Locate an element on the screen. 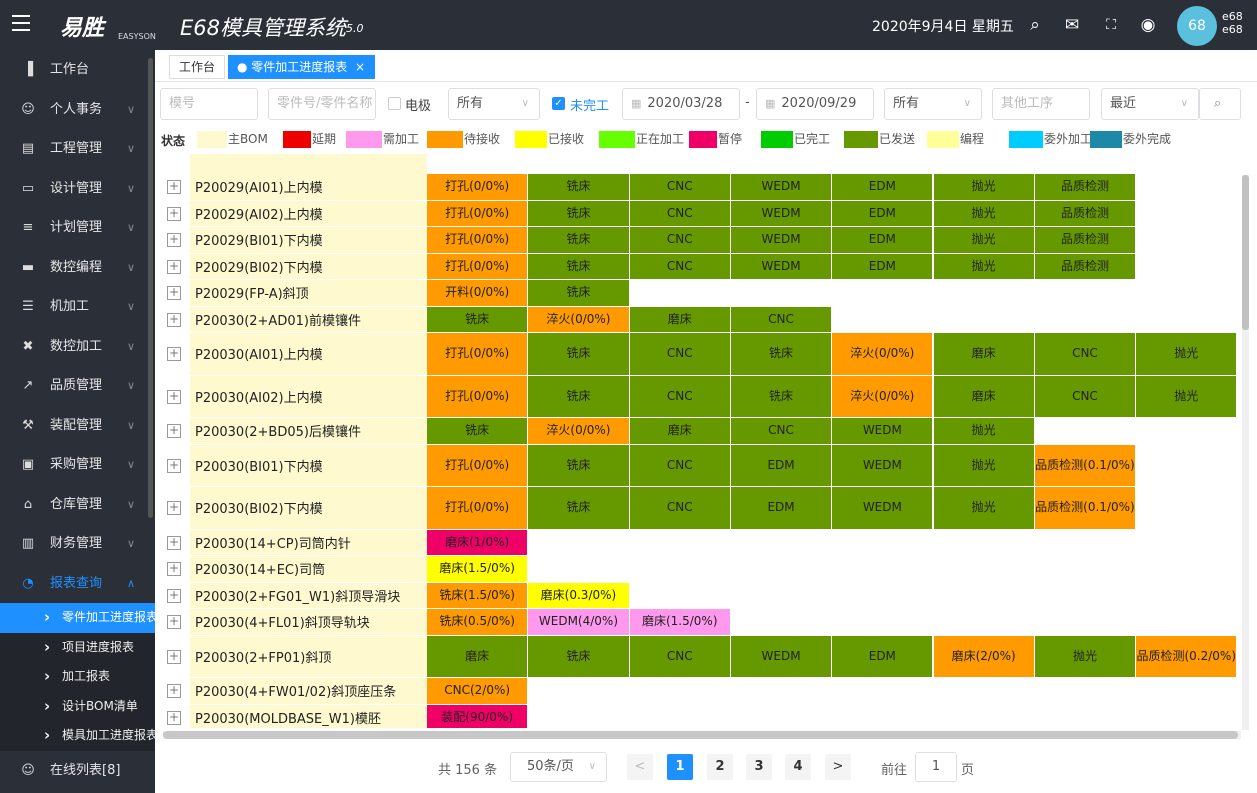 The image size is (1257, 793). sidebar-item-5: ▬ 数控编程 ∨ is located at coordinates (77, 268).